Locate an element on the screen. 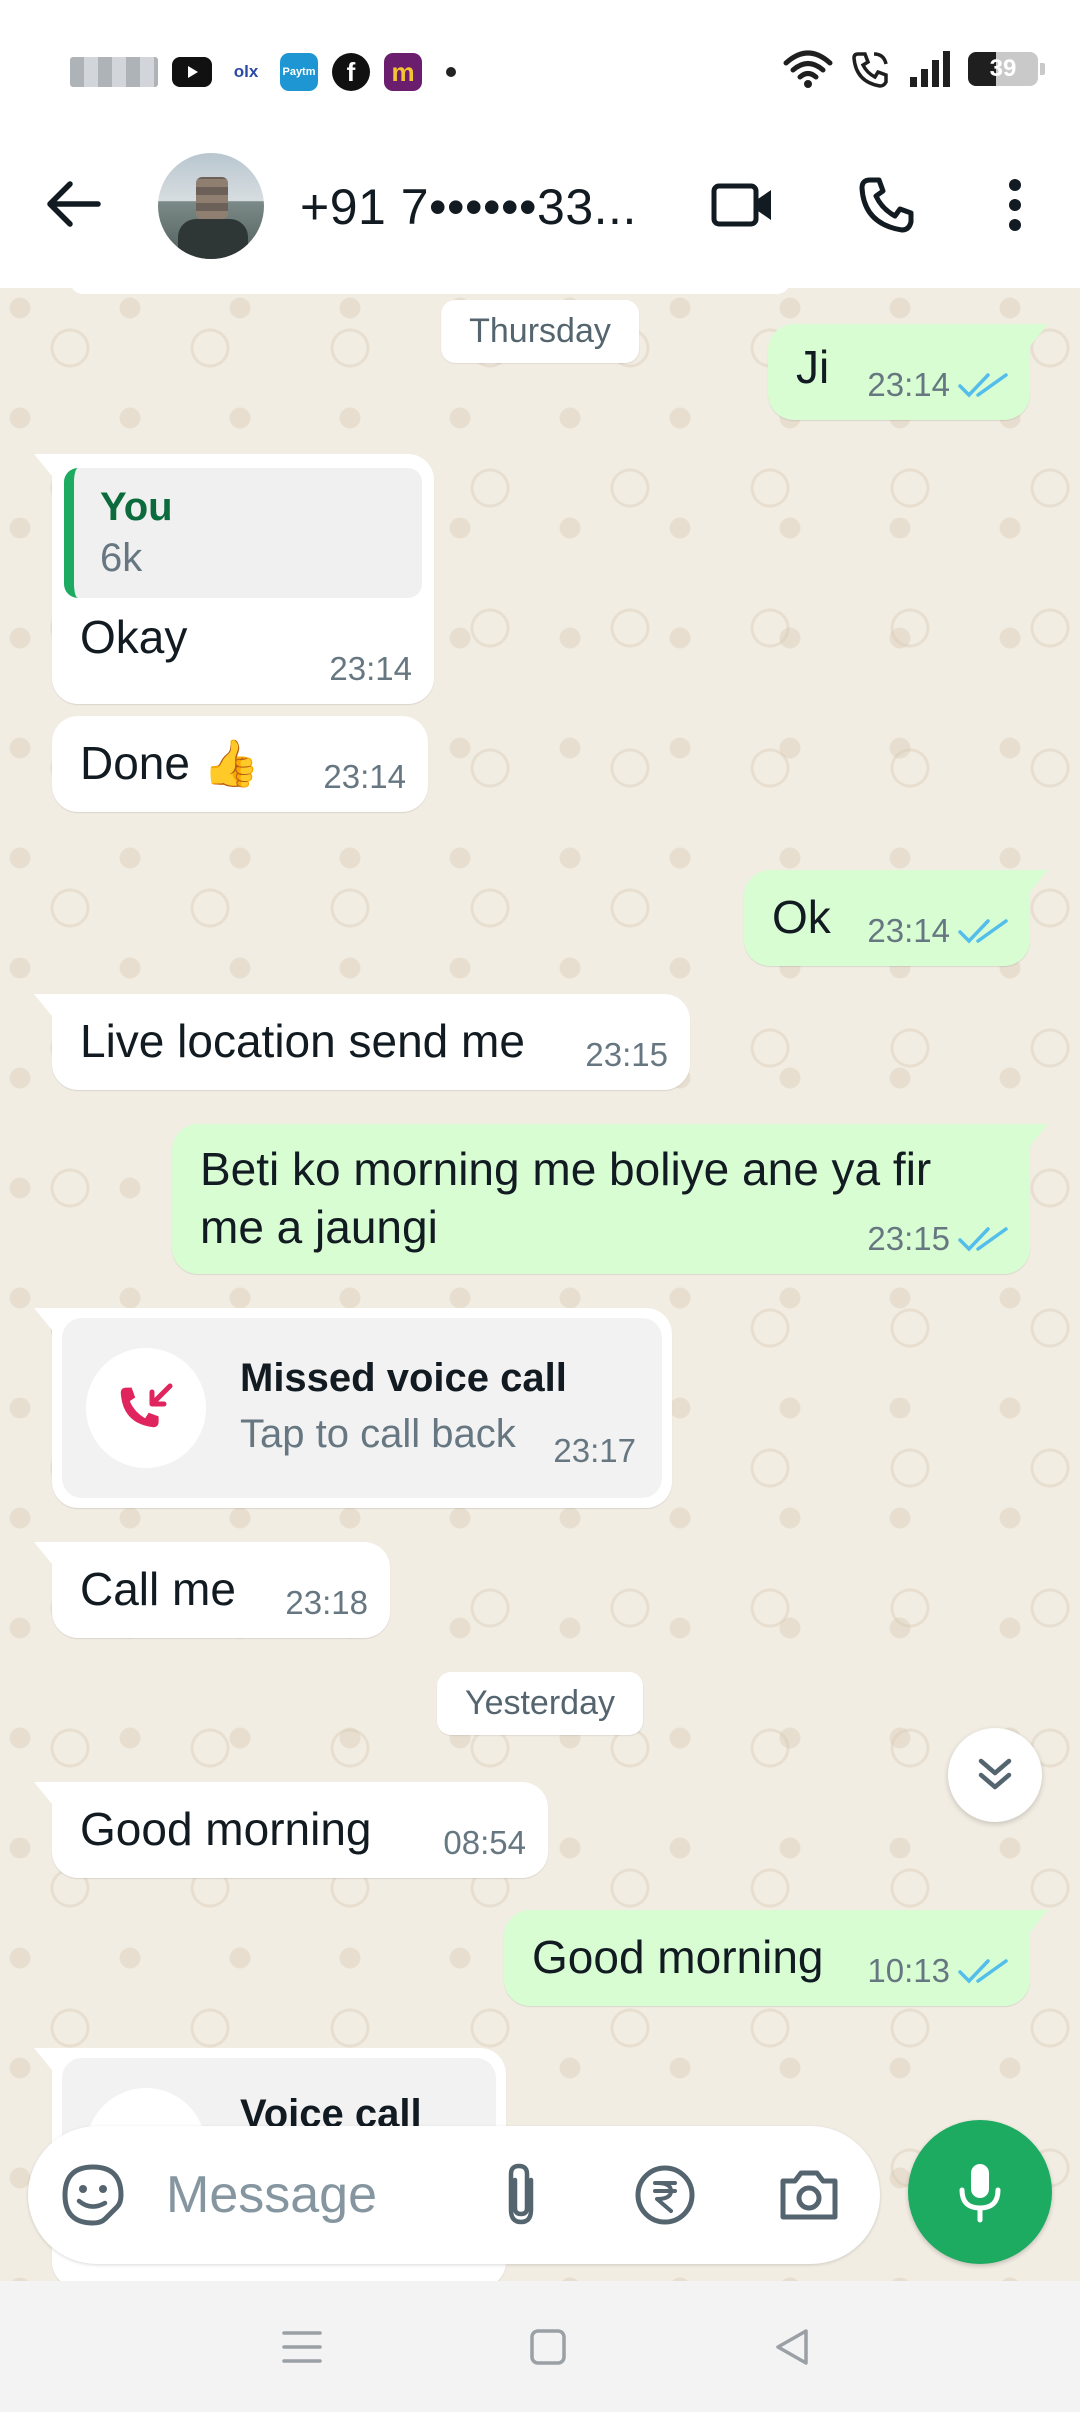 This screenshot has width=1080, height=2412. call-title: Missed voice call is located at coordinates (403, 1378).